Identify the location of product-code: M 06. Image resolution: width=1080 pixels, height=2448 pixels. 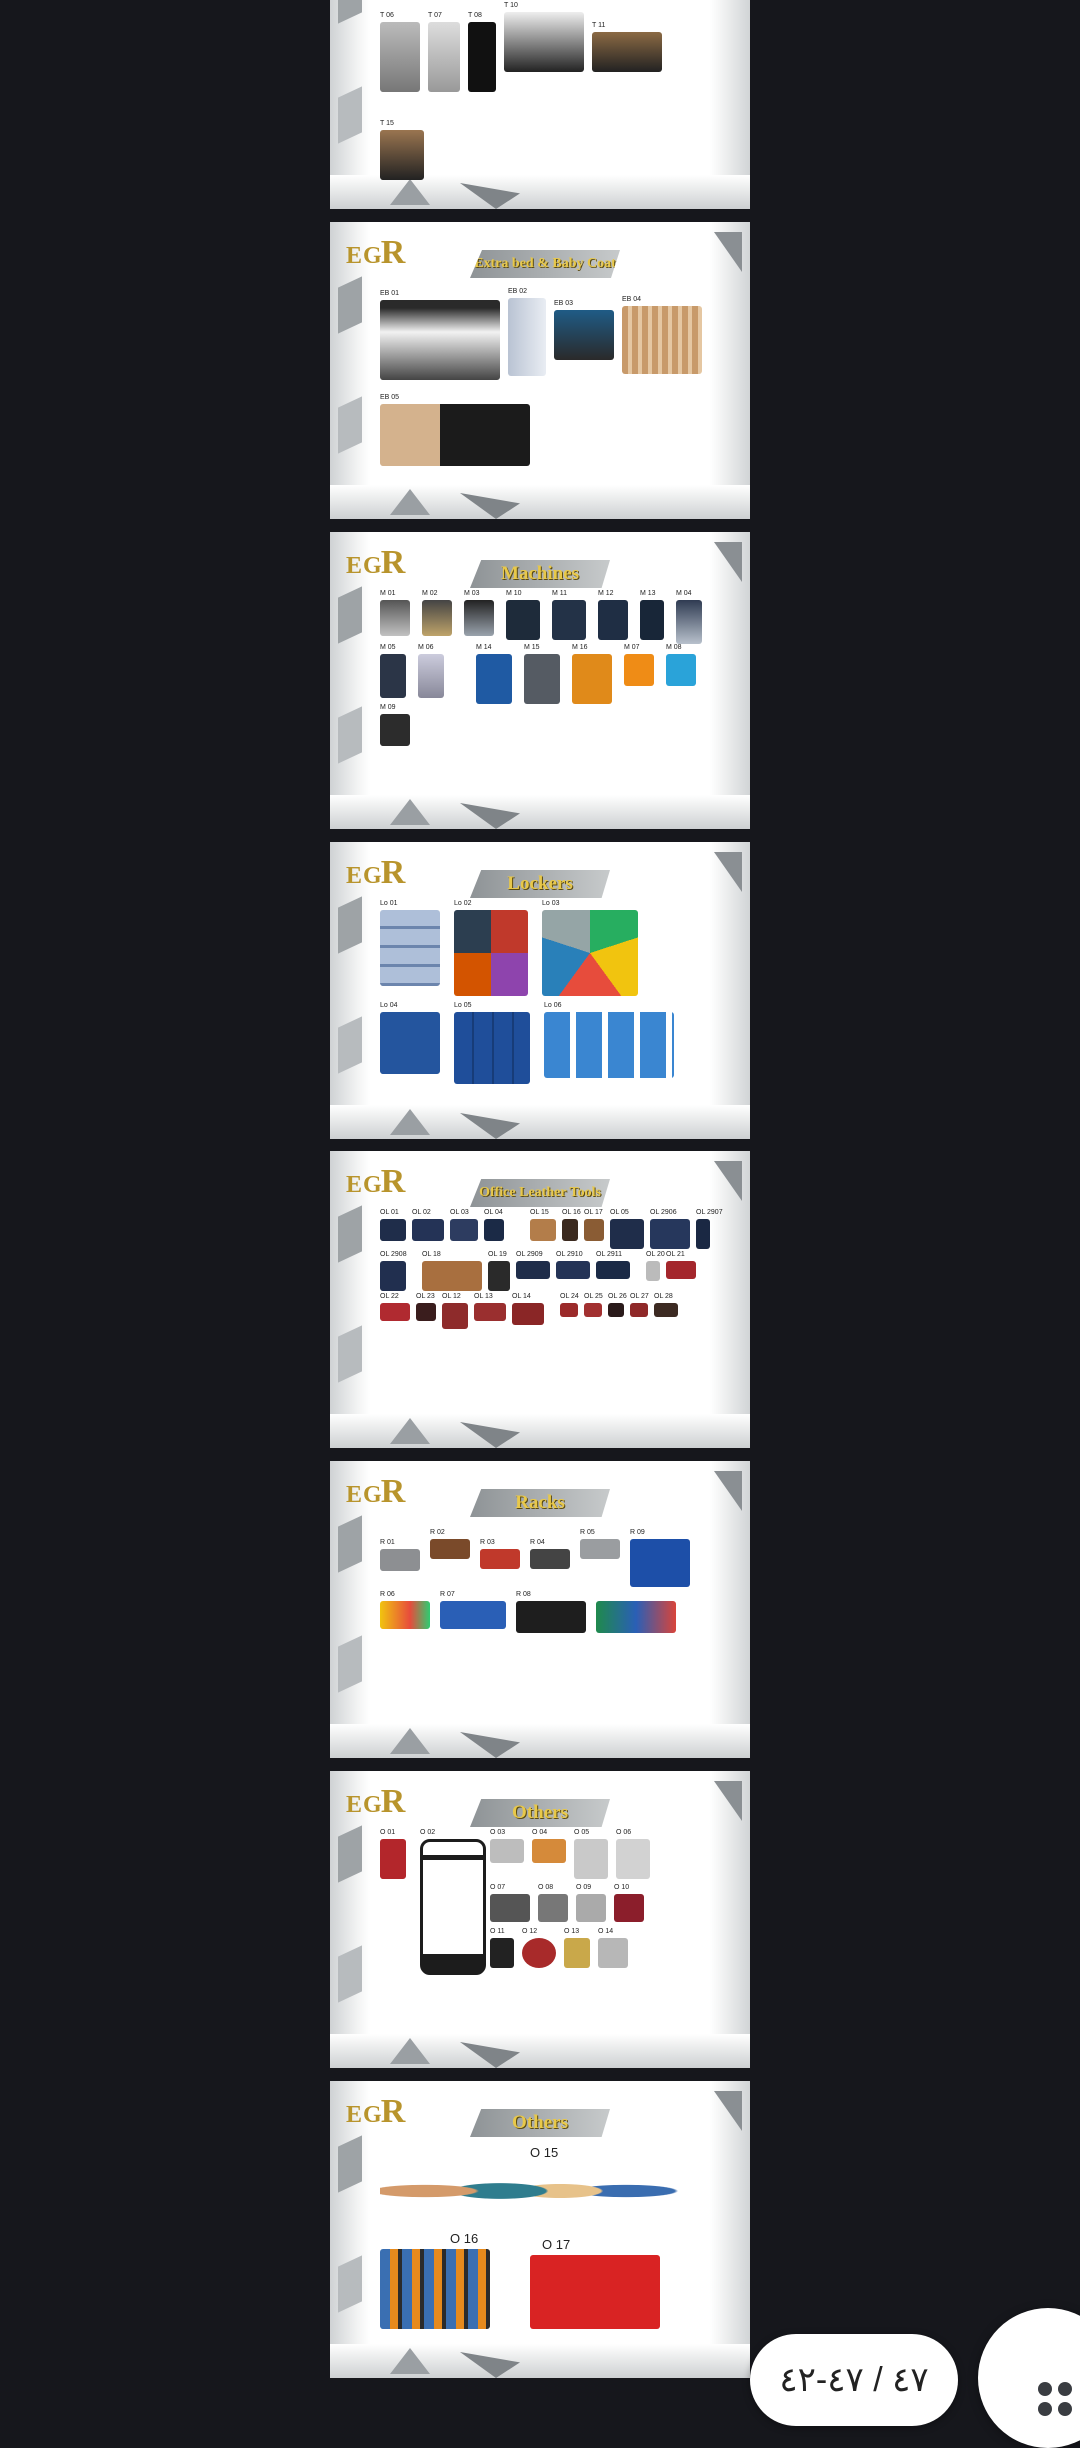
(426, 647).